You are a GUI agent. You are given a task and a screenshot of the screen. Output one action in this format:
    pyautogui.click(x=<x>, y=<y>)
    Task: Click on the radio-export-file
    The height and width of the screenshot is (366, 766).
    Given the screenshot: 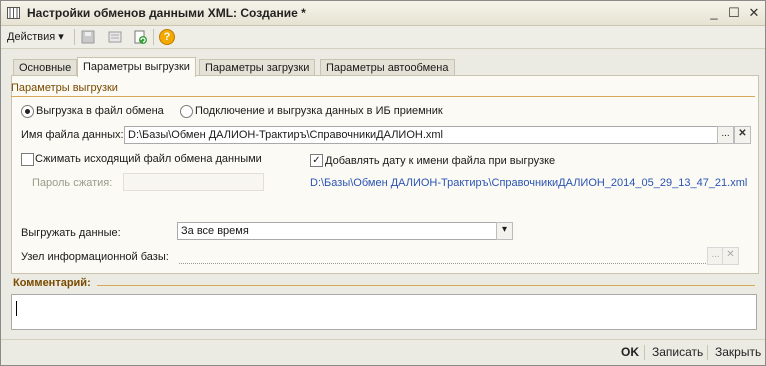 What is the action you would take?
    pyautogui.click(x=27, y=111)
    